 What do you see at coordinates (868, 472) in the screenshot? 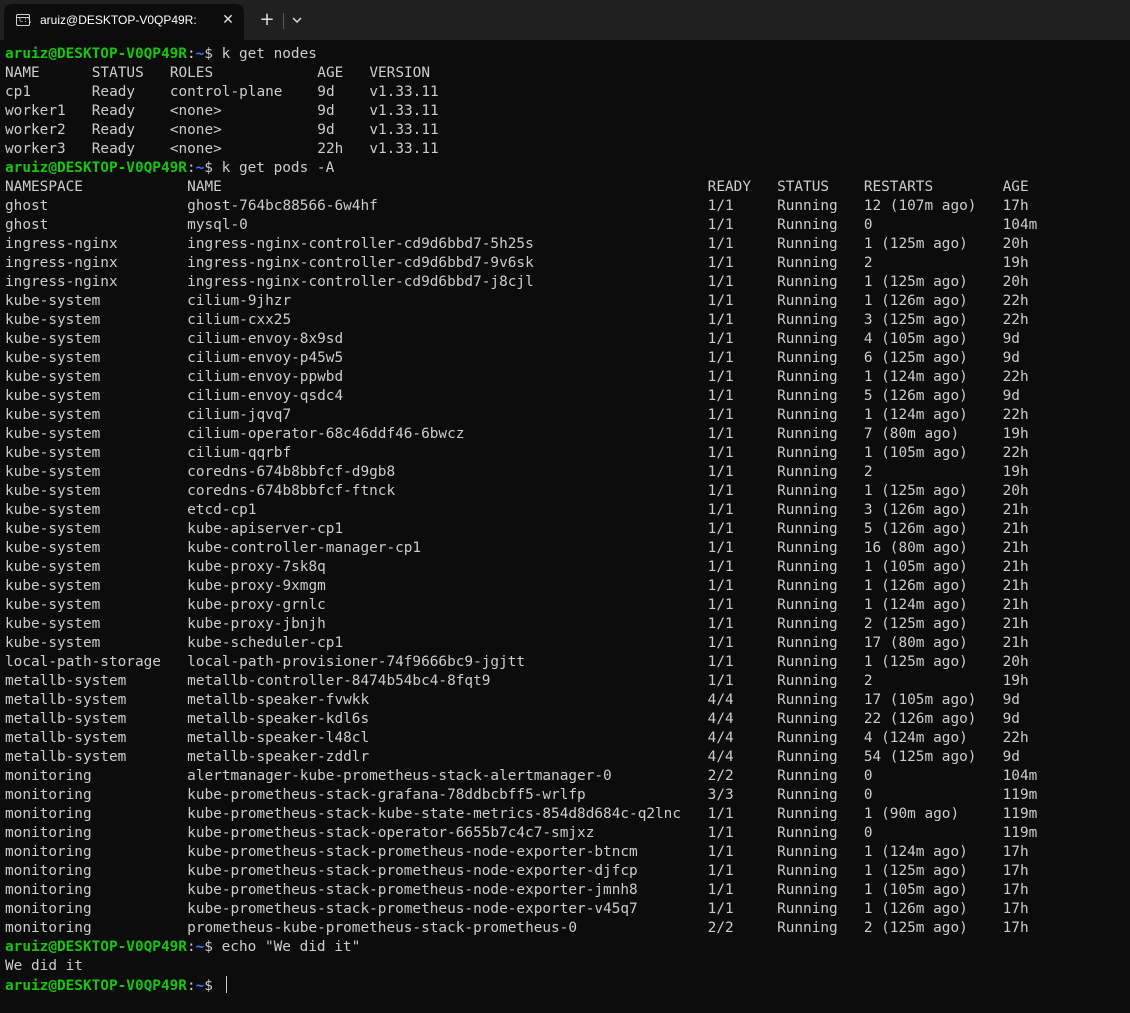
I see `col-restarts-cell: 2` at bounding box center [868, 472].